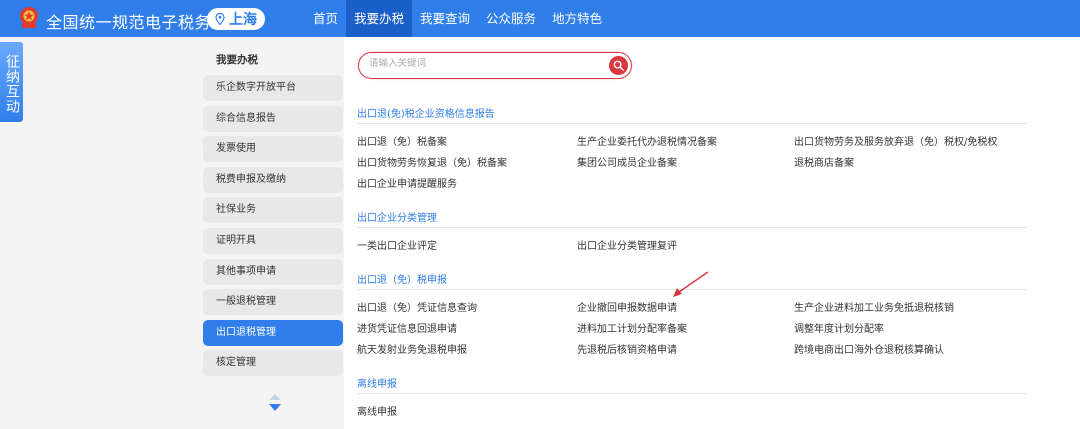  Describe the element at coordinates (273, 271) in the screenshot. I see `menu-item-other-application: 其他事项申请` at that location.